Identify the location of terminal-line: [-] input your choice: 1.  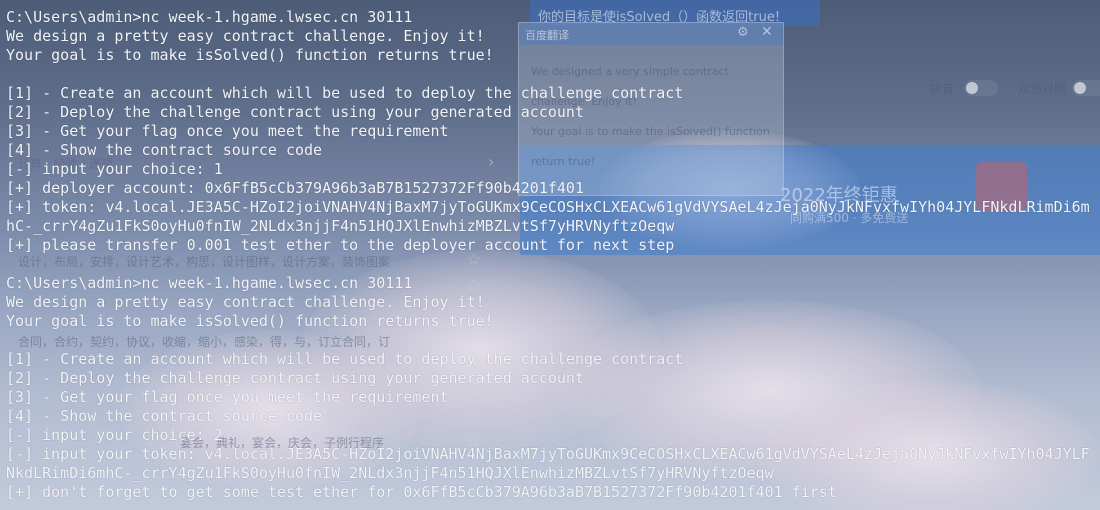
(114, 169).